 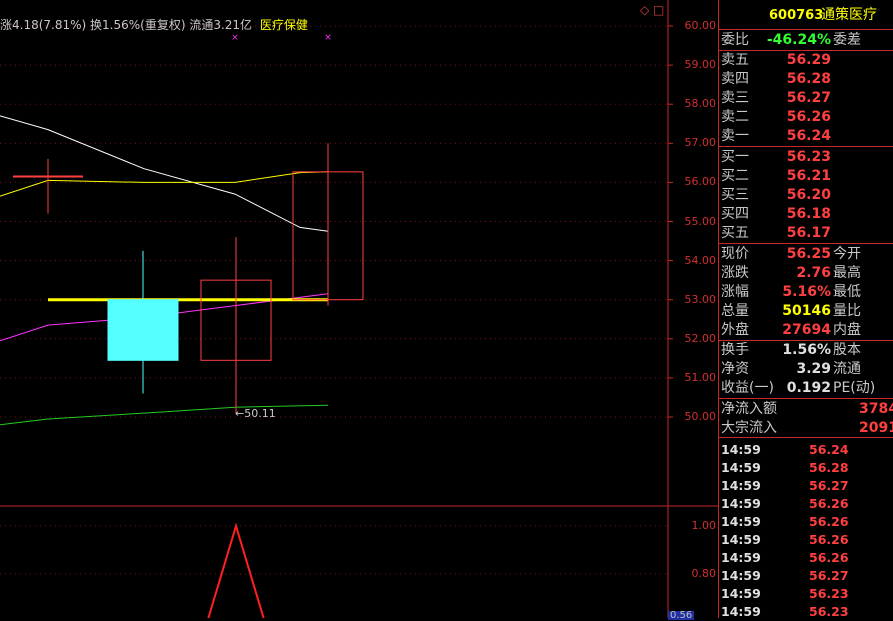 What do you see at coordinates (735, 214) in the screenshot?
I see `row-label: 买四` at bounding box center [735, 214].